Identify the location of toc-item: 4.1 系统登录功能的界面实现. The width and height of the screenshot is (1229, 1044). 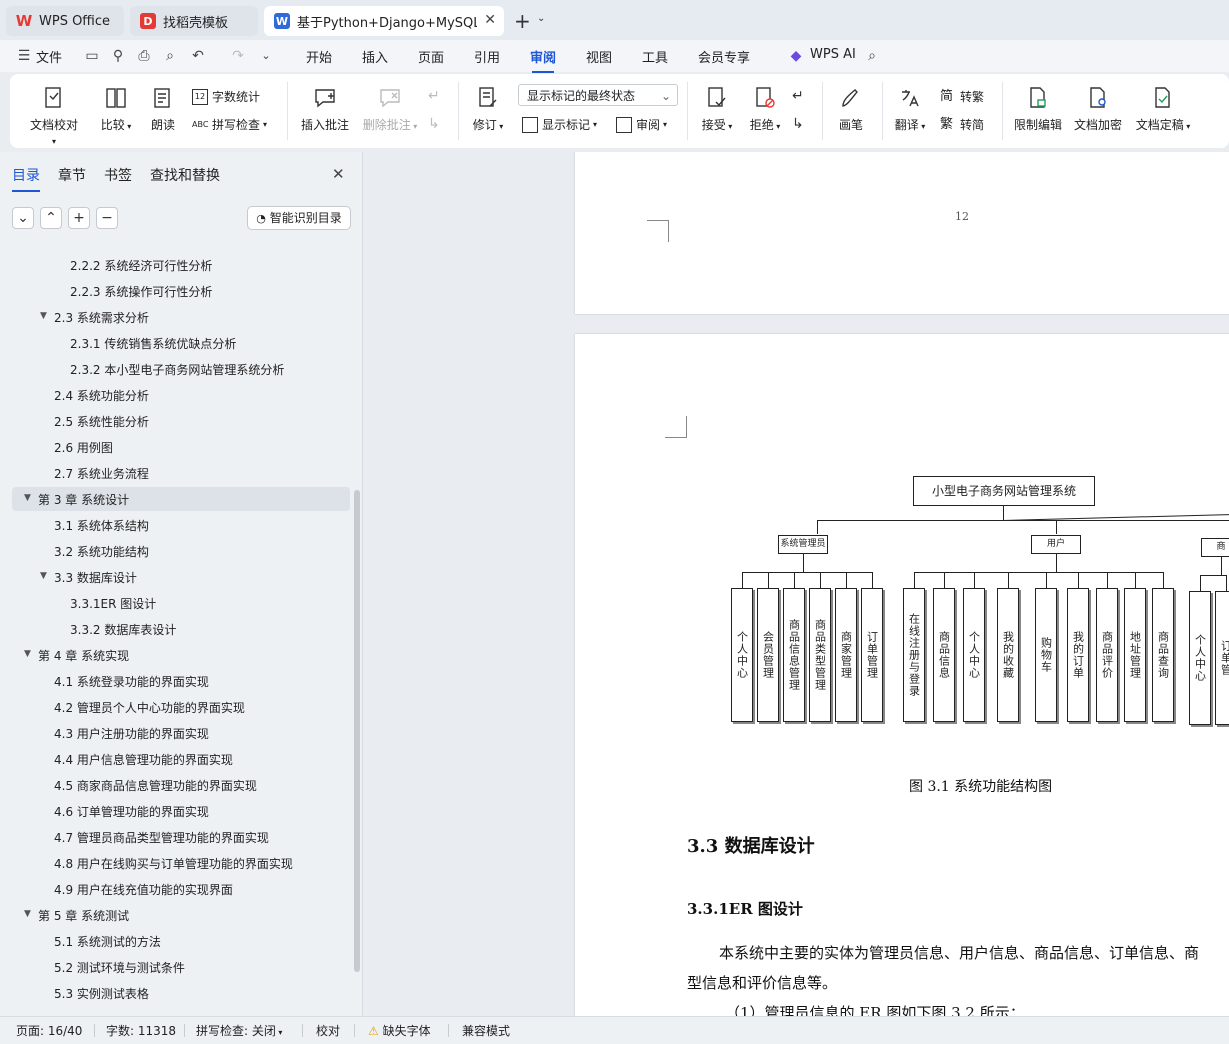
(131, 681).